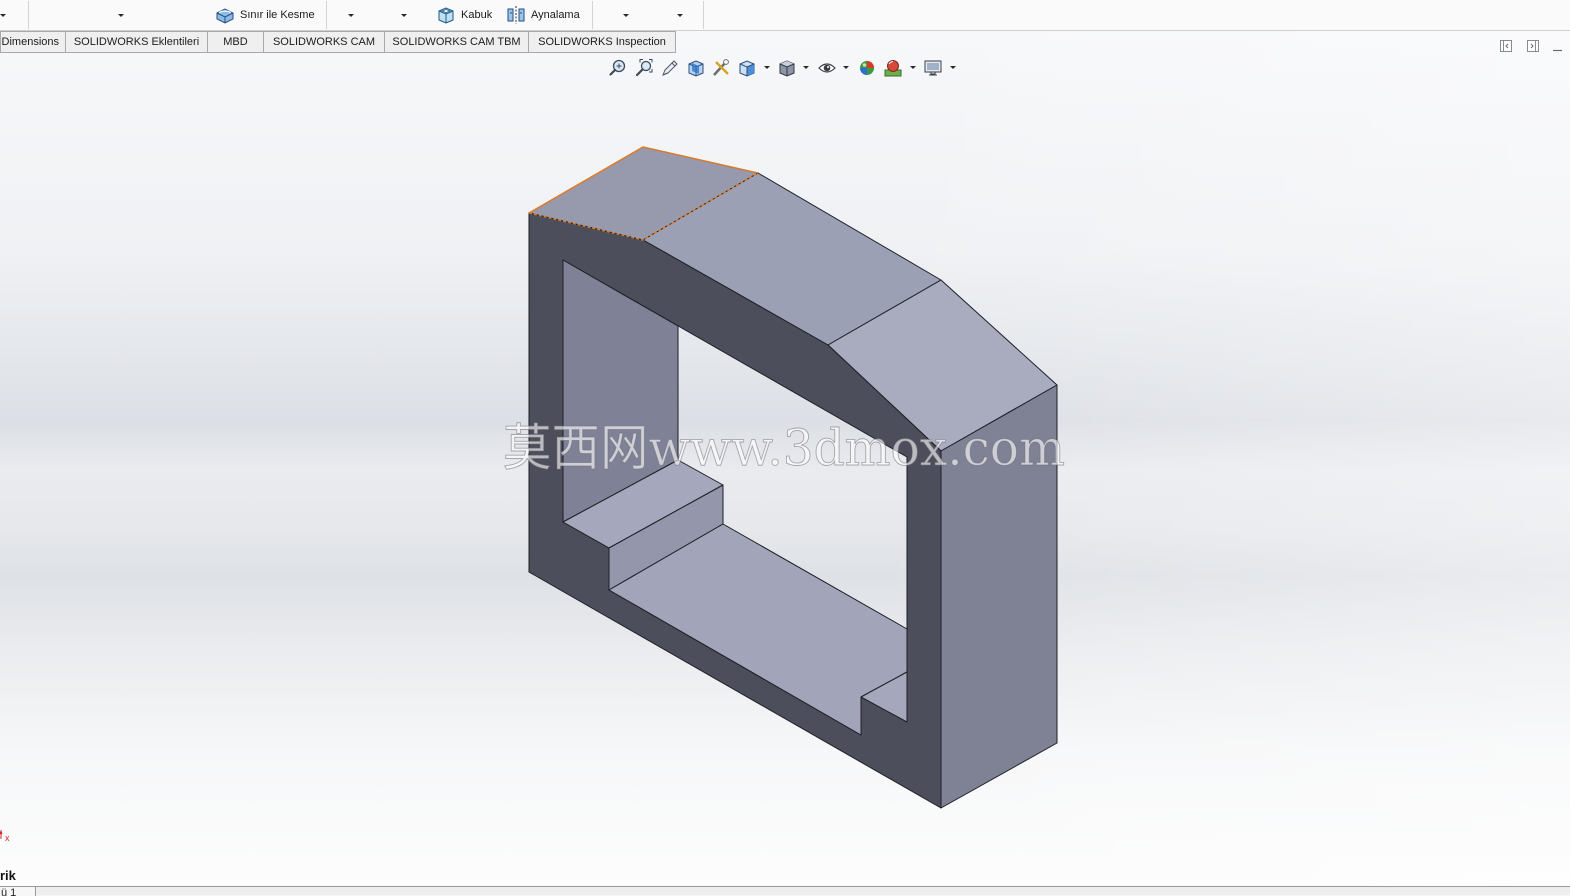 This screenshot has width=1570, height=896. I want to click on tab-label: SOLIDWORKS Inspection, so click(602, 42).